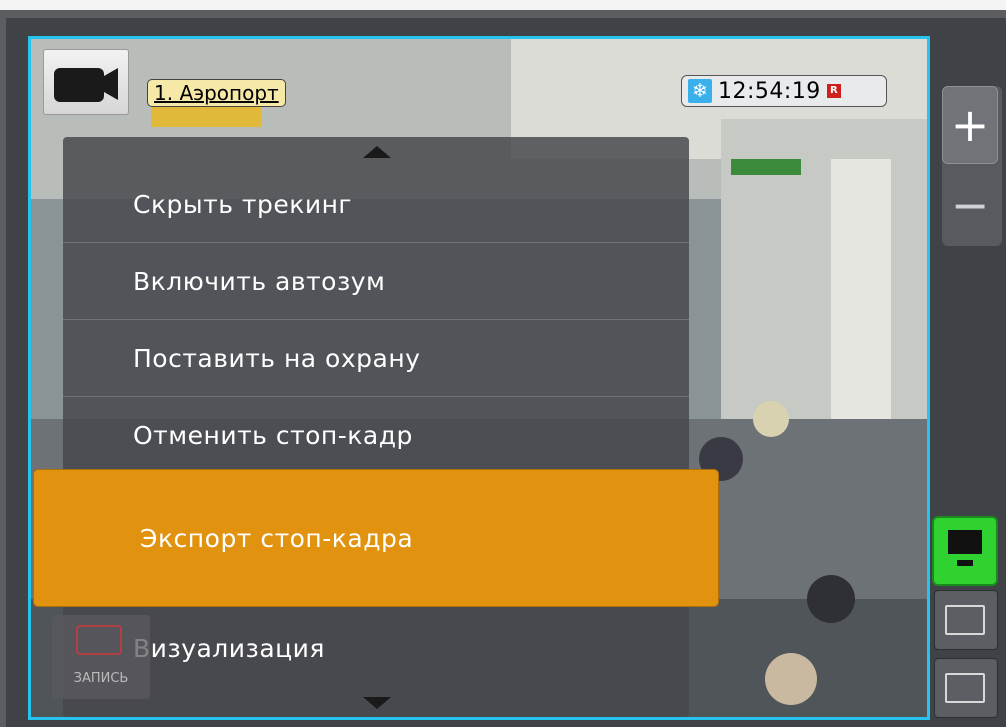 Image resolution: width=1006 pixels, height=727 pixels. What do you see at coordinates (376, 359) in the screenshot?
I see `menu-item-arm: Поставить на охрану` at bounding box center [376, 359].